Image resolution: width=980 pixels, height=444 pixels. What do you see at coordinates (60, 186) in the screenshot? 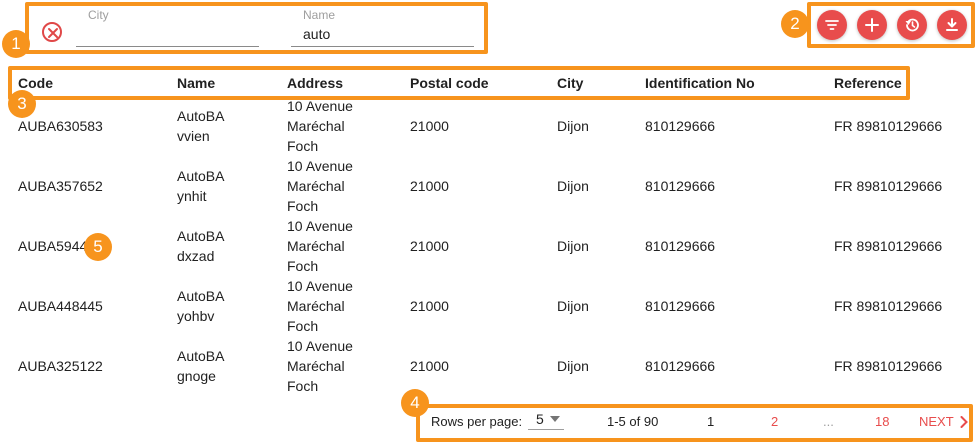
I see `cell-code: AUBA357652` at bounding box center [60, 186].